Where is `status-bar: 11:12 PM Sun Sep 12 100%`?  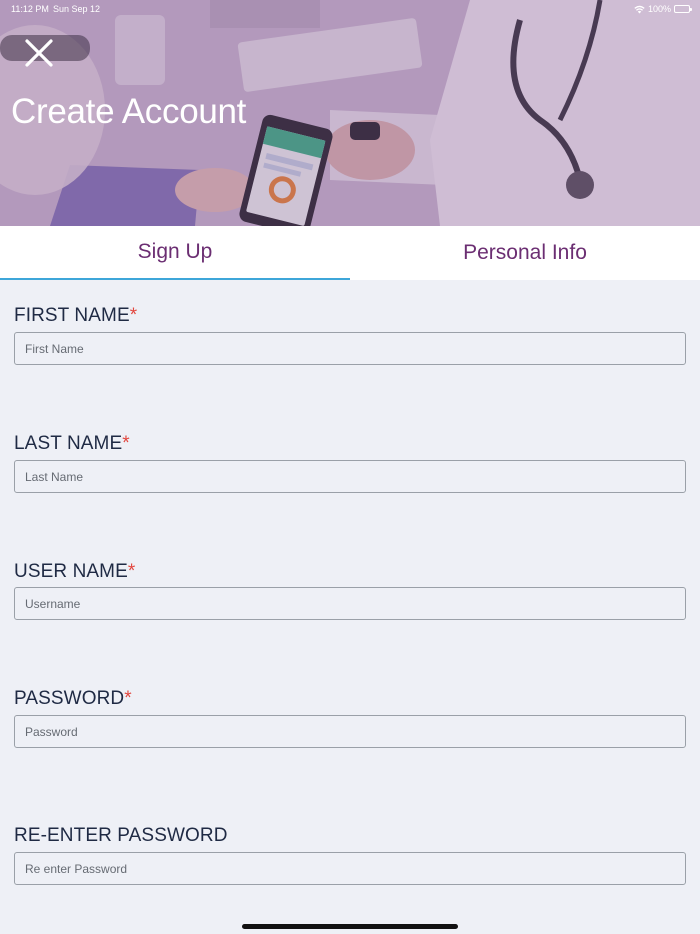
status-bar: 11:12 PM Sun Sep 12 100% is located at coordinates (350, 9).